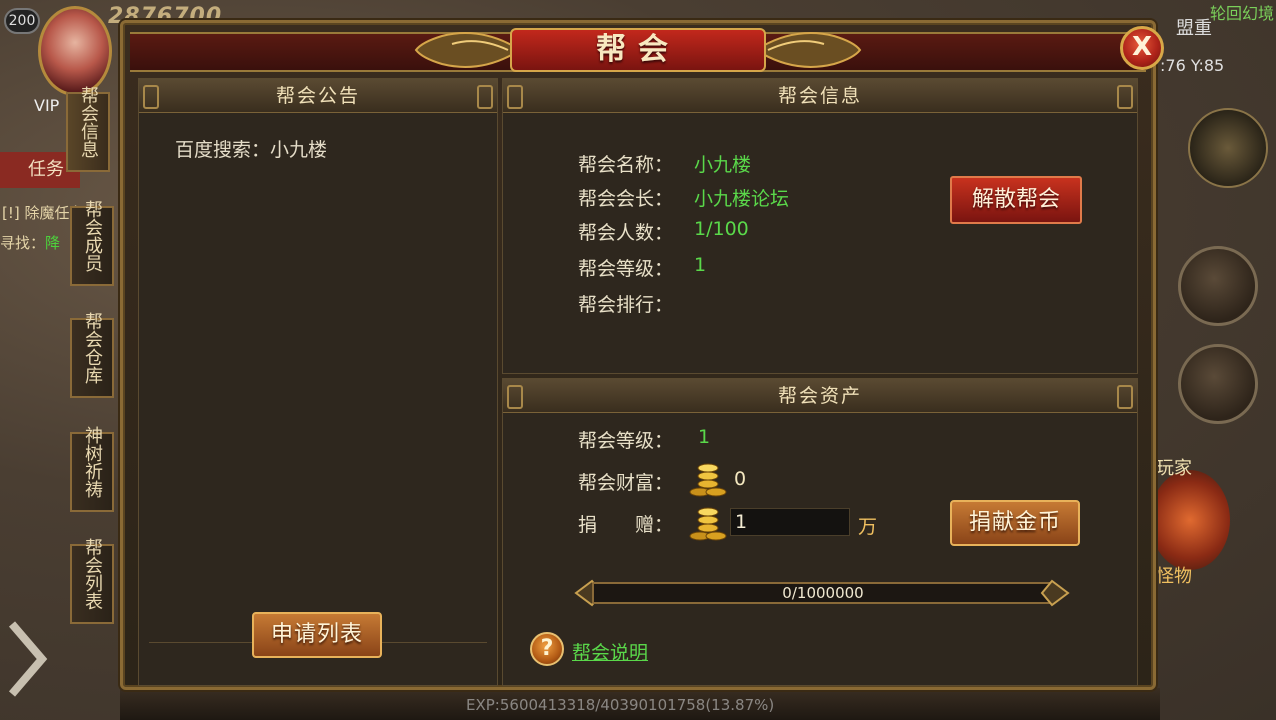  What do you see at coordinates (92, 348) in the screenshot?
I see `tab-label: 帮会仓库` at bounding box center [92, 348].